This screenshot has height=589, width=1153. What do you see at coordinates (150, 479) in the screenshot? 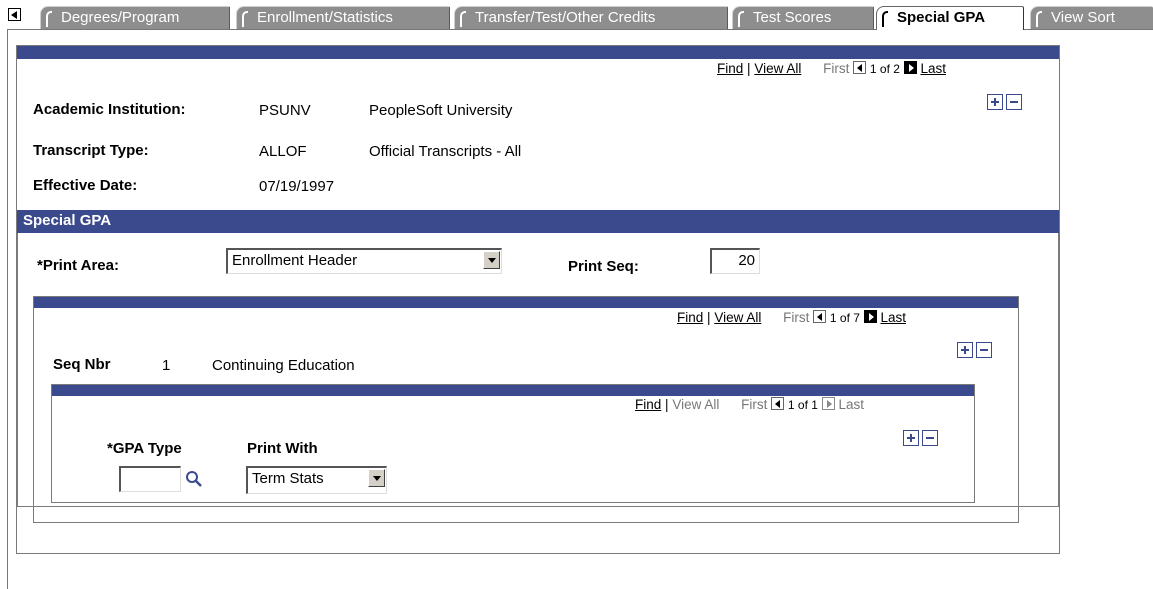
I see `gpa-type-input` at bounding box center [150, 479].